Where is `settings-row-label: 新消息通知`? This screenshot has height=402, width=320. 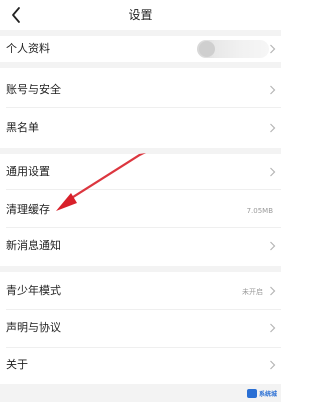
settings-row-label: 新消息通知 is located at coordinates (33, 245).